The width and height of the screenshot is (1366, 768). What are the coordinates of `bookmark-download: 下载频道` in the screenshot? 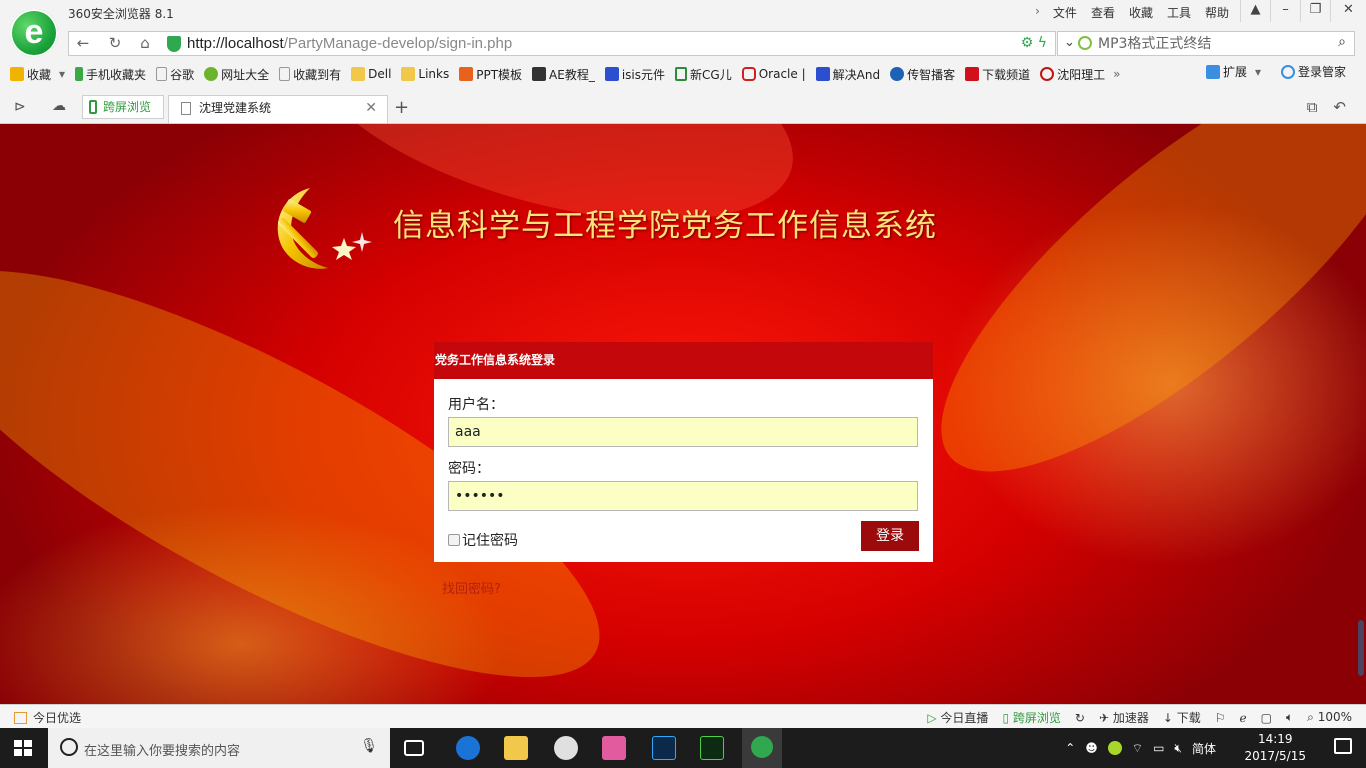 It's located at (997, 74).